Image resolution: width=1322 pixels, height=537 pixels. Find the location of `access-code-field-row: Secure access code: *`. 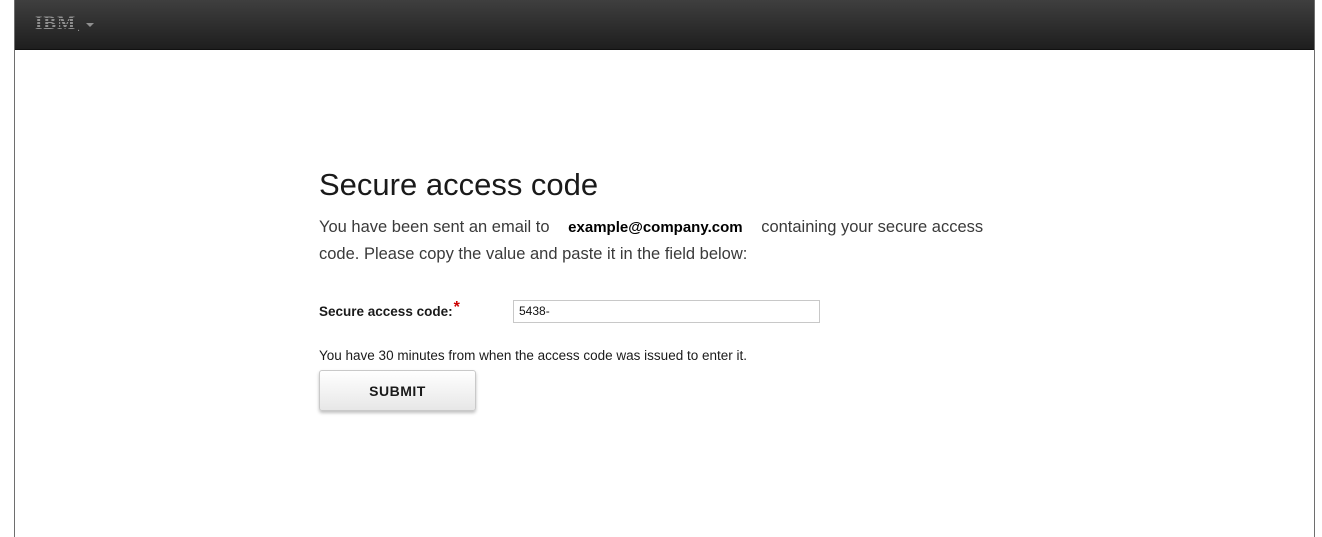

access-code-field-row: Secure access code: * is located at coordinates (679, 311).